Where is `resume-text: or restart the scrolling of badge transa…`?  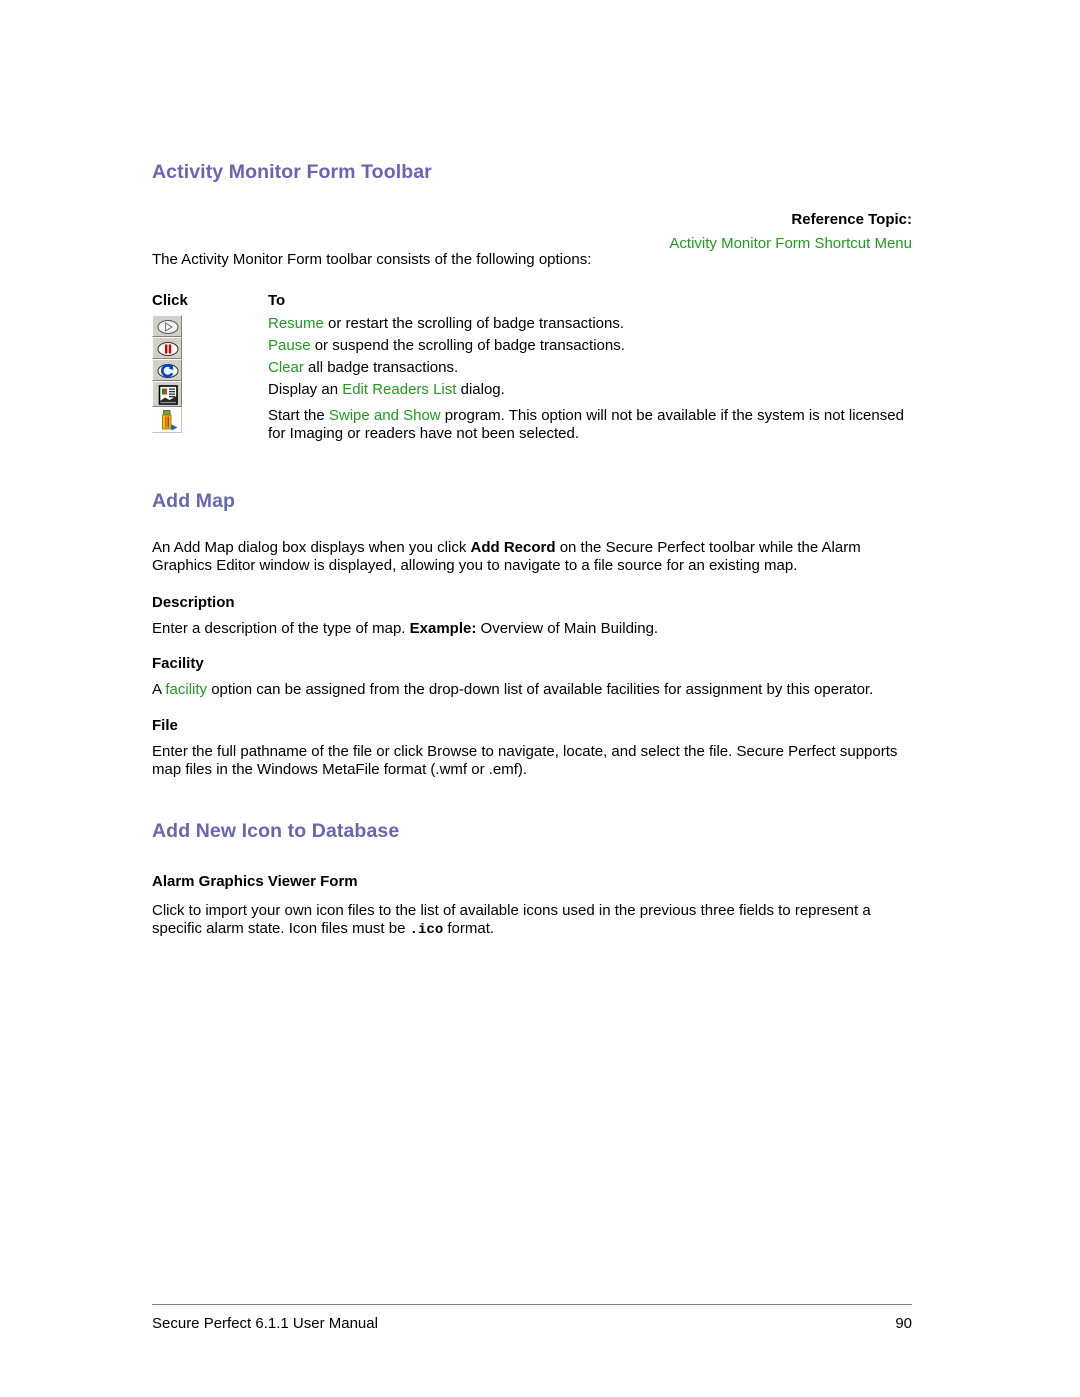
resume-text: or restart the scrolling of badge transa… is located at coordinates (474, 323).